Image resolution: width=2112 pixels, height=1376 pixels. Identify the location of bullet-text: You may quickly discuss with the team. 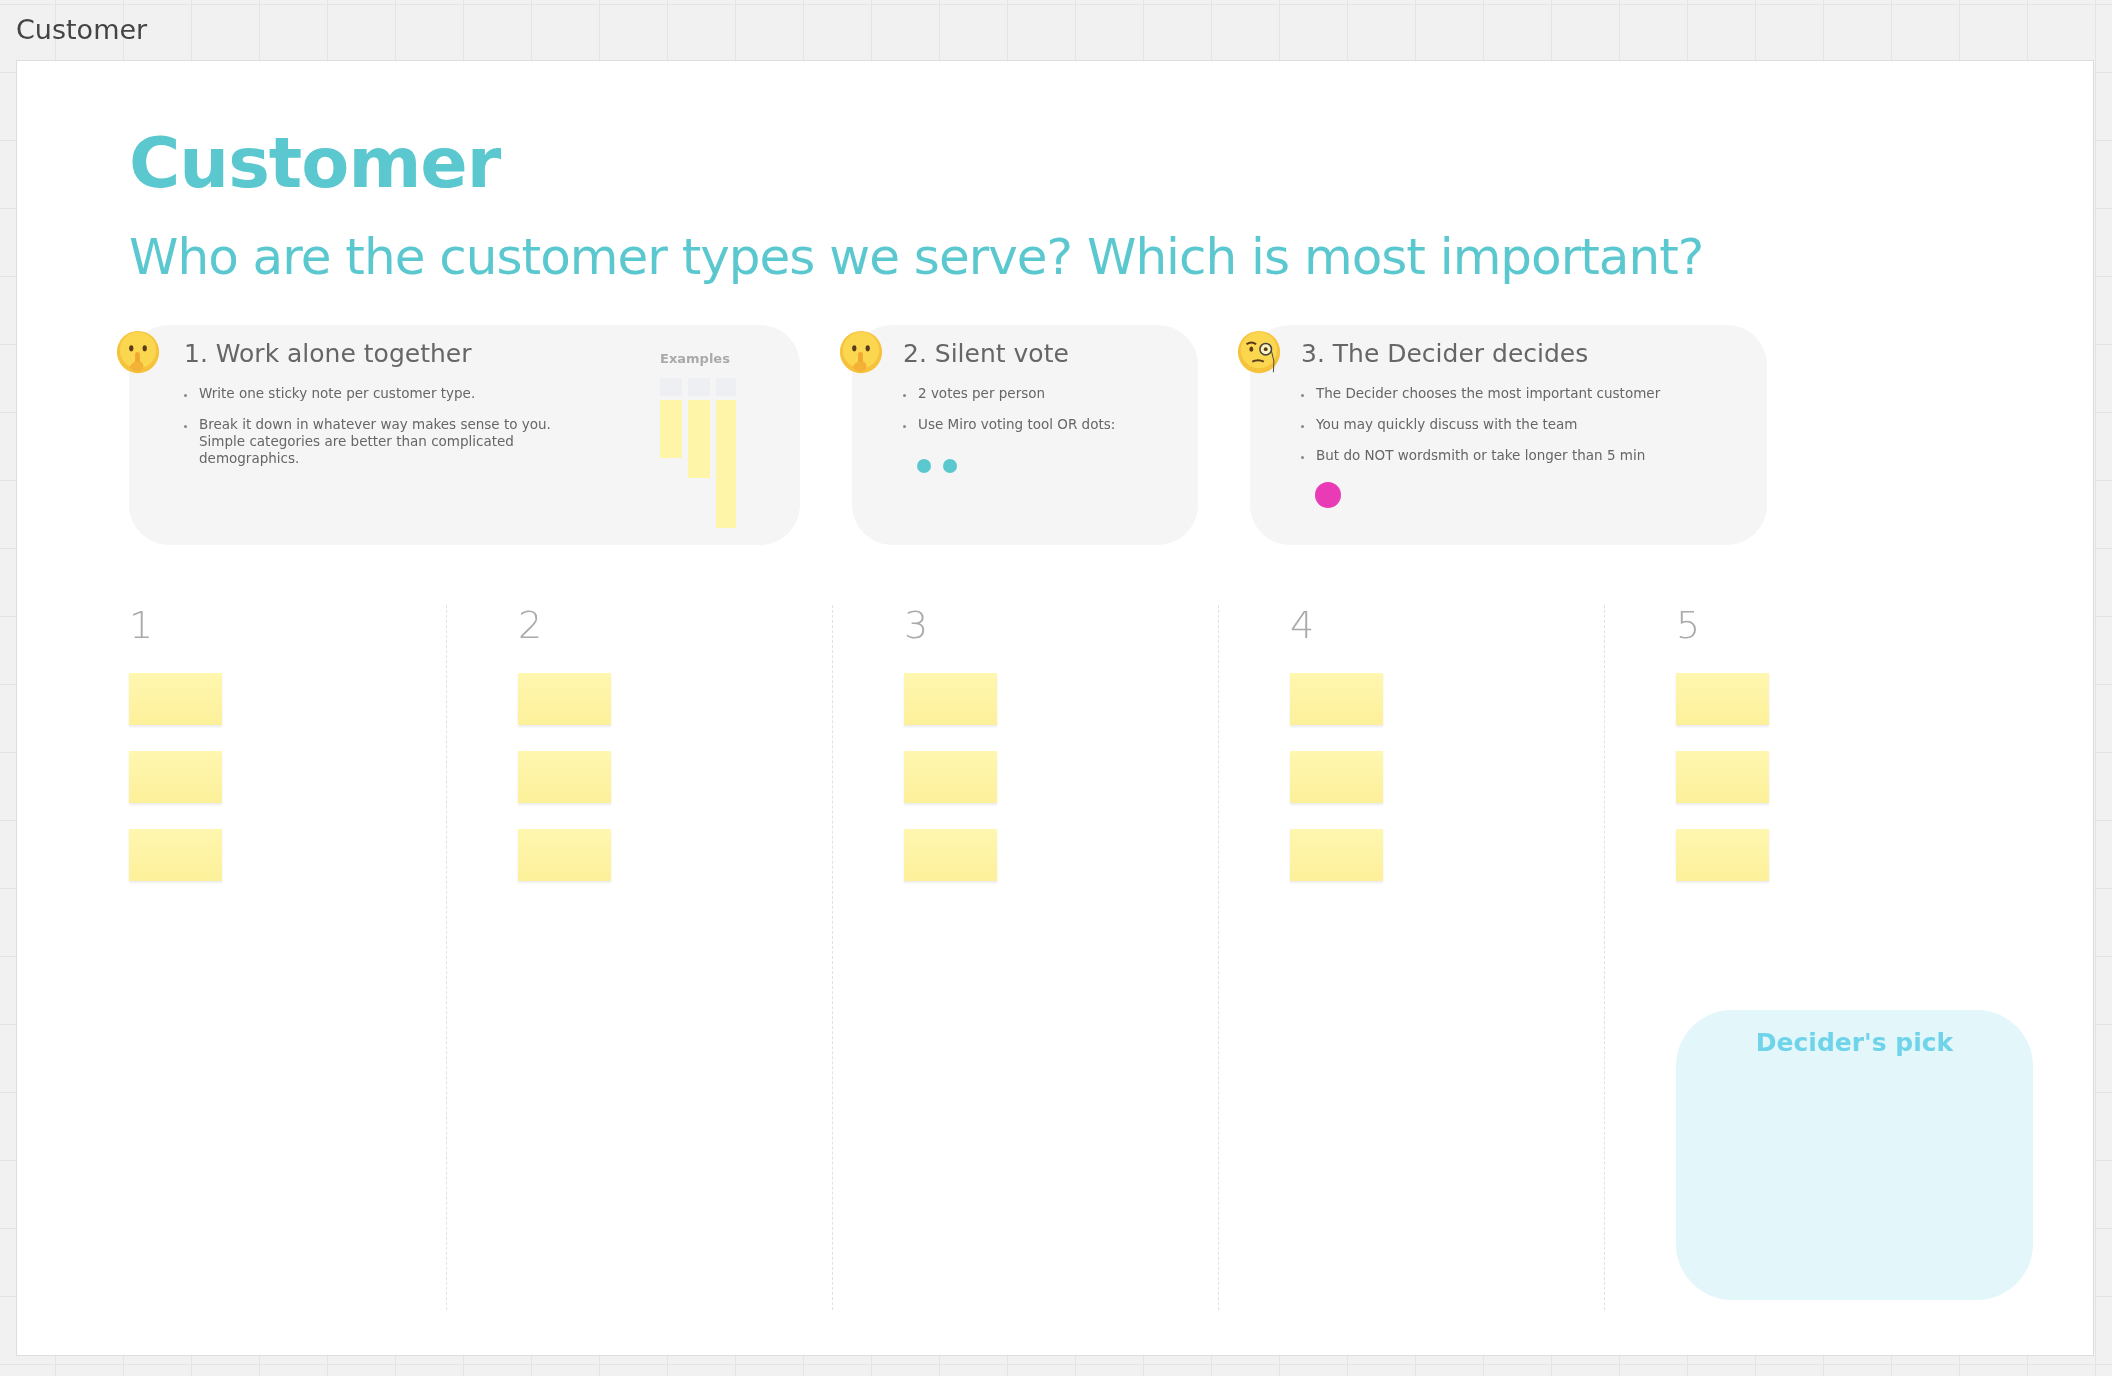
(1447, 424).